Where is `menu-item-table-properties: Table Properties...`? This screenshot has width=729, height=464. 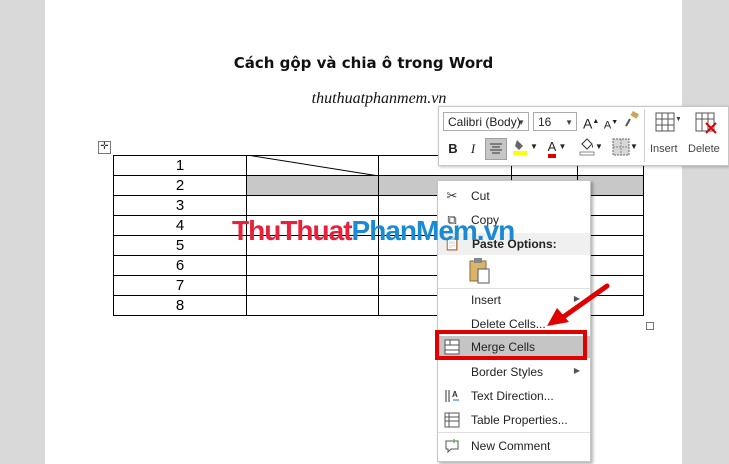 menu-item-table-properties: Table Properties... is located at coordinates (514, 420).